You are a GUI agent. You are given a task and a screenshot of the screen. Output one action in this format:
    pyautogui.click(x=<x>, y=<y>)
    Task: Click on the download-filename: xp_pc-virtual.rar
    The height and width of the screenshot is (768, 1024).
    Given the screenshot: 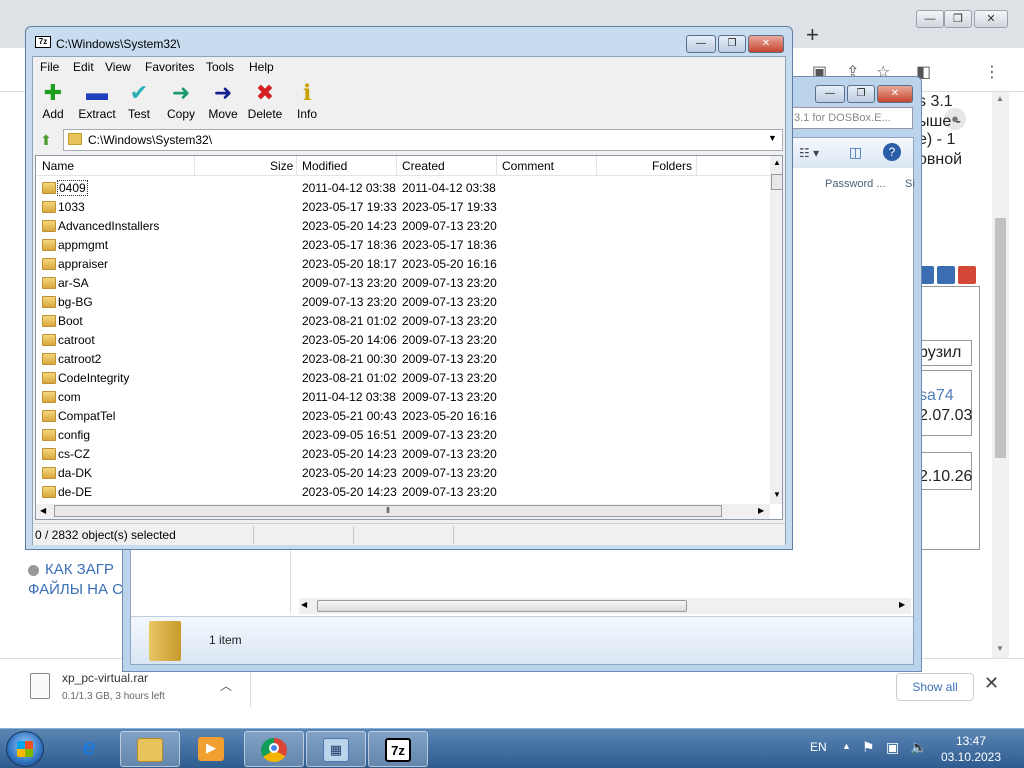 What is the action you would take?
    pyautogui.click(x=105, y=678)
    